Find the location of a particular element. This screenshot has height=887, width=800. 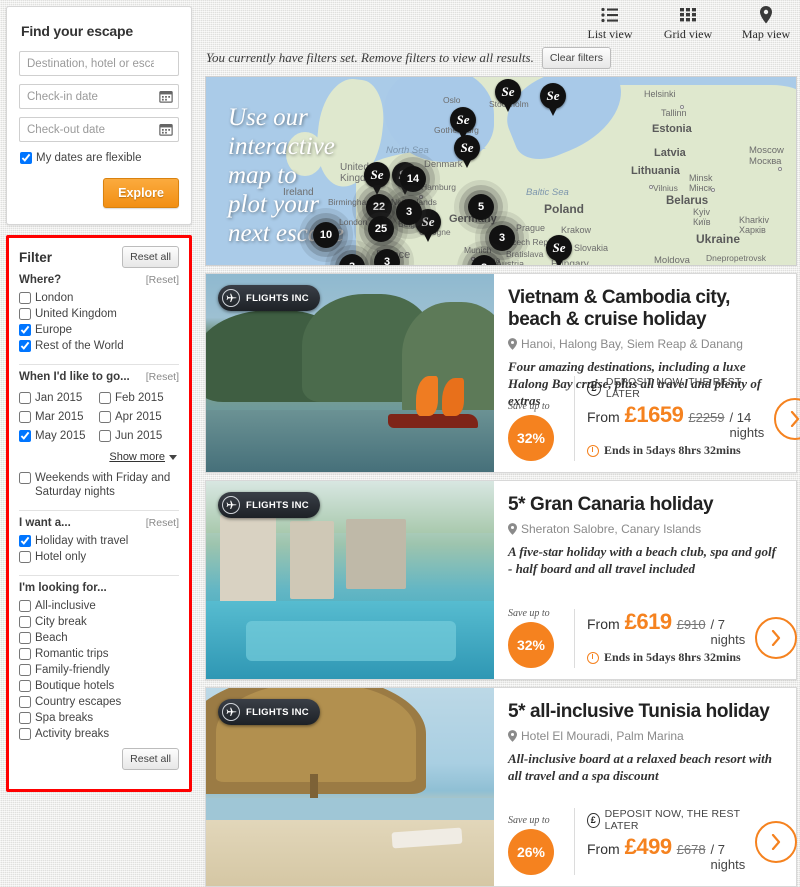

filter-option-rest-of-the-world: Rest of the World is located at coordinates (99, 346).